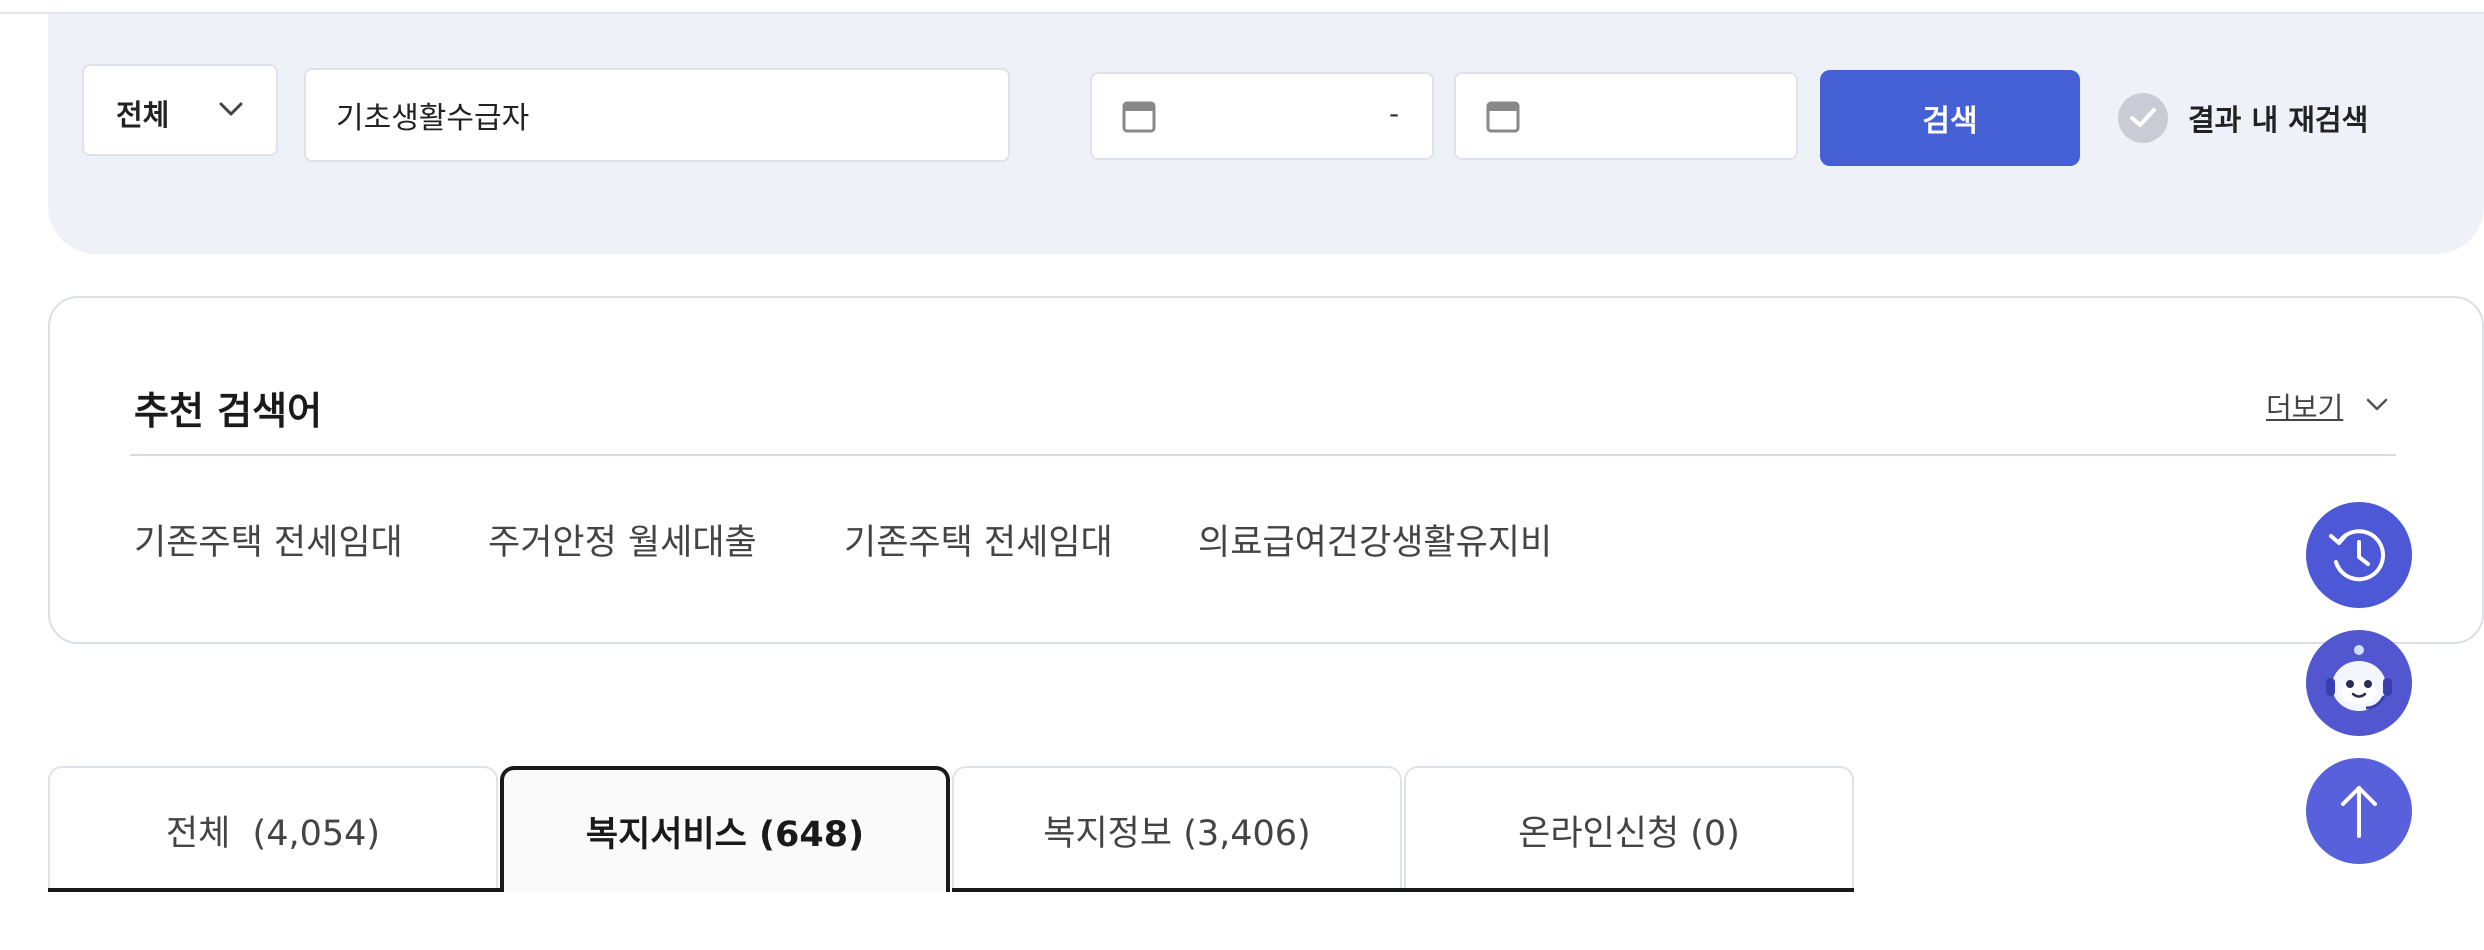  I want to click on more-link: 더보기, so click(2304, 406).